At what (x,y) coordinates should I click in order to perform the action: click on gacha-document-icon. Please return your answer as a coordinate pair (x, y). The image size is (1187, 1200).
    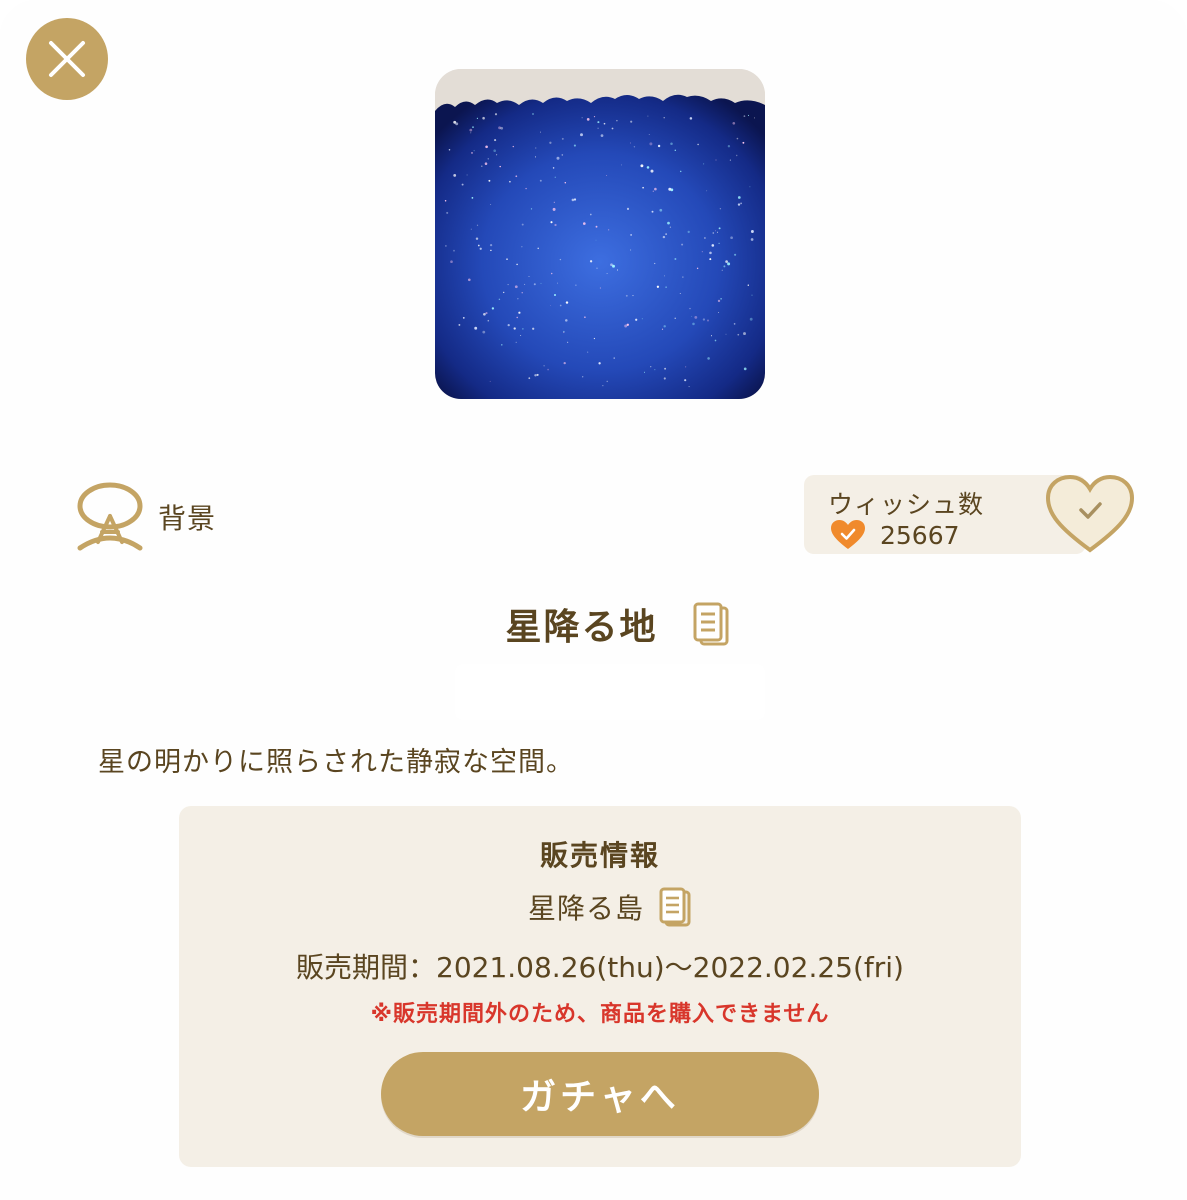
    Looking at the image, I should click on (675, 907).